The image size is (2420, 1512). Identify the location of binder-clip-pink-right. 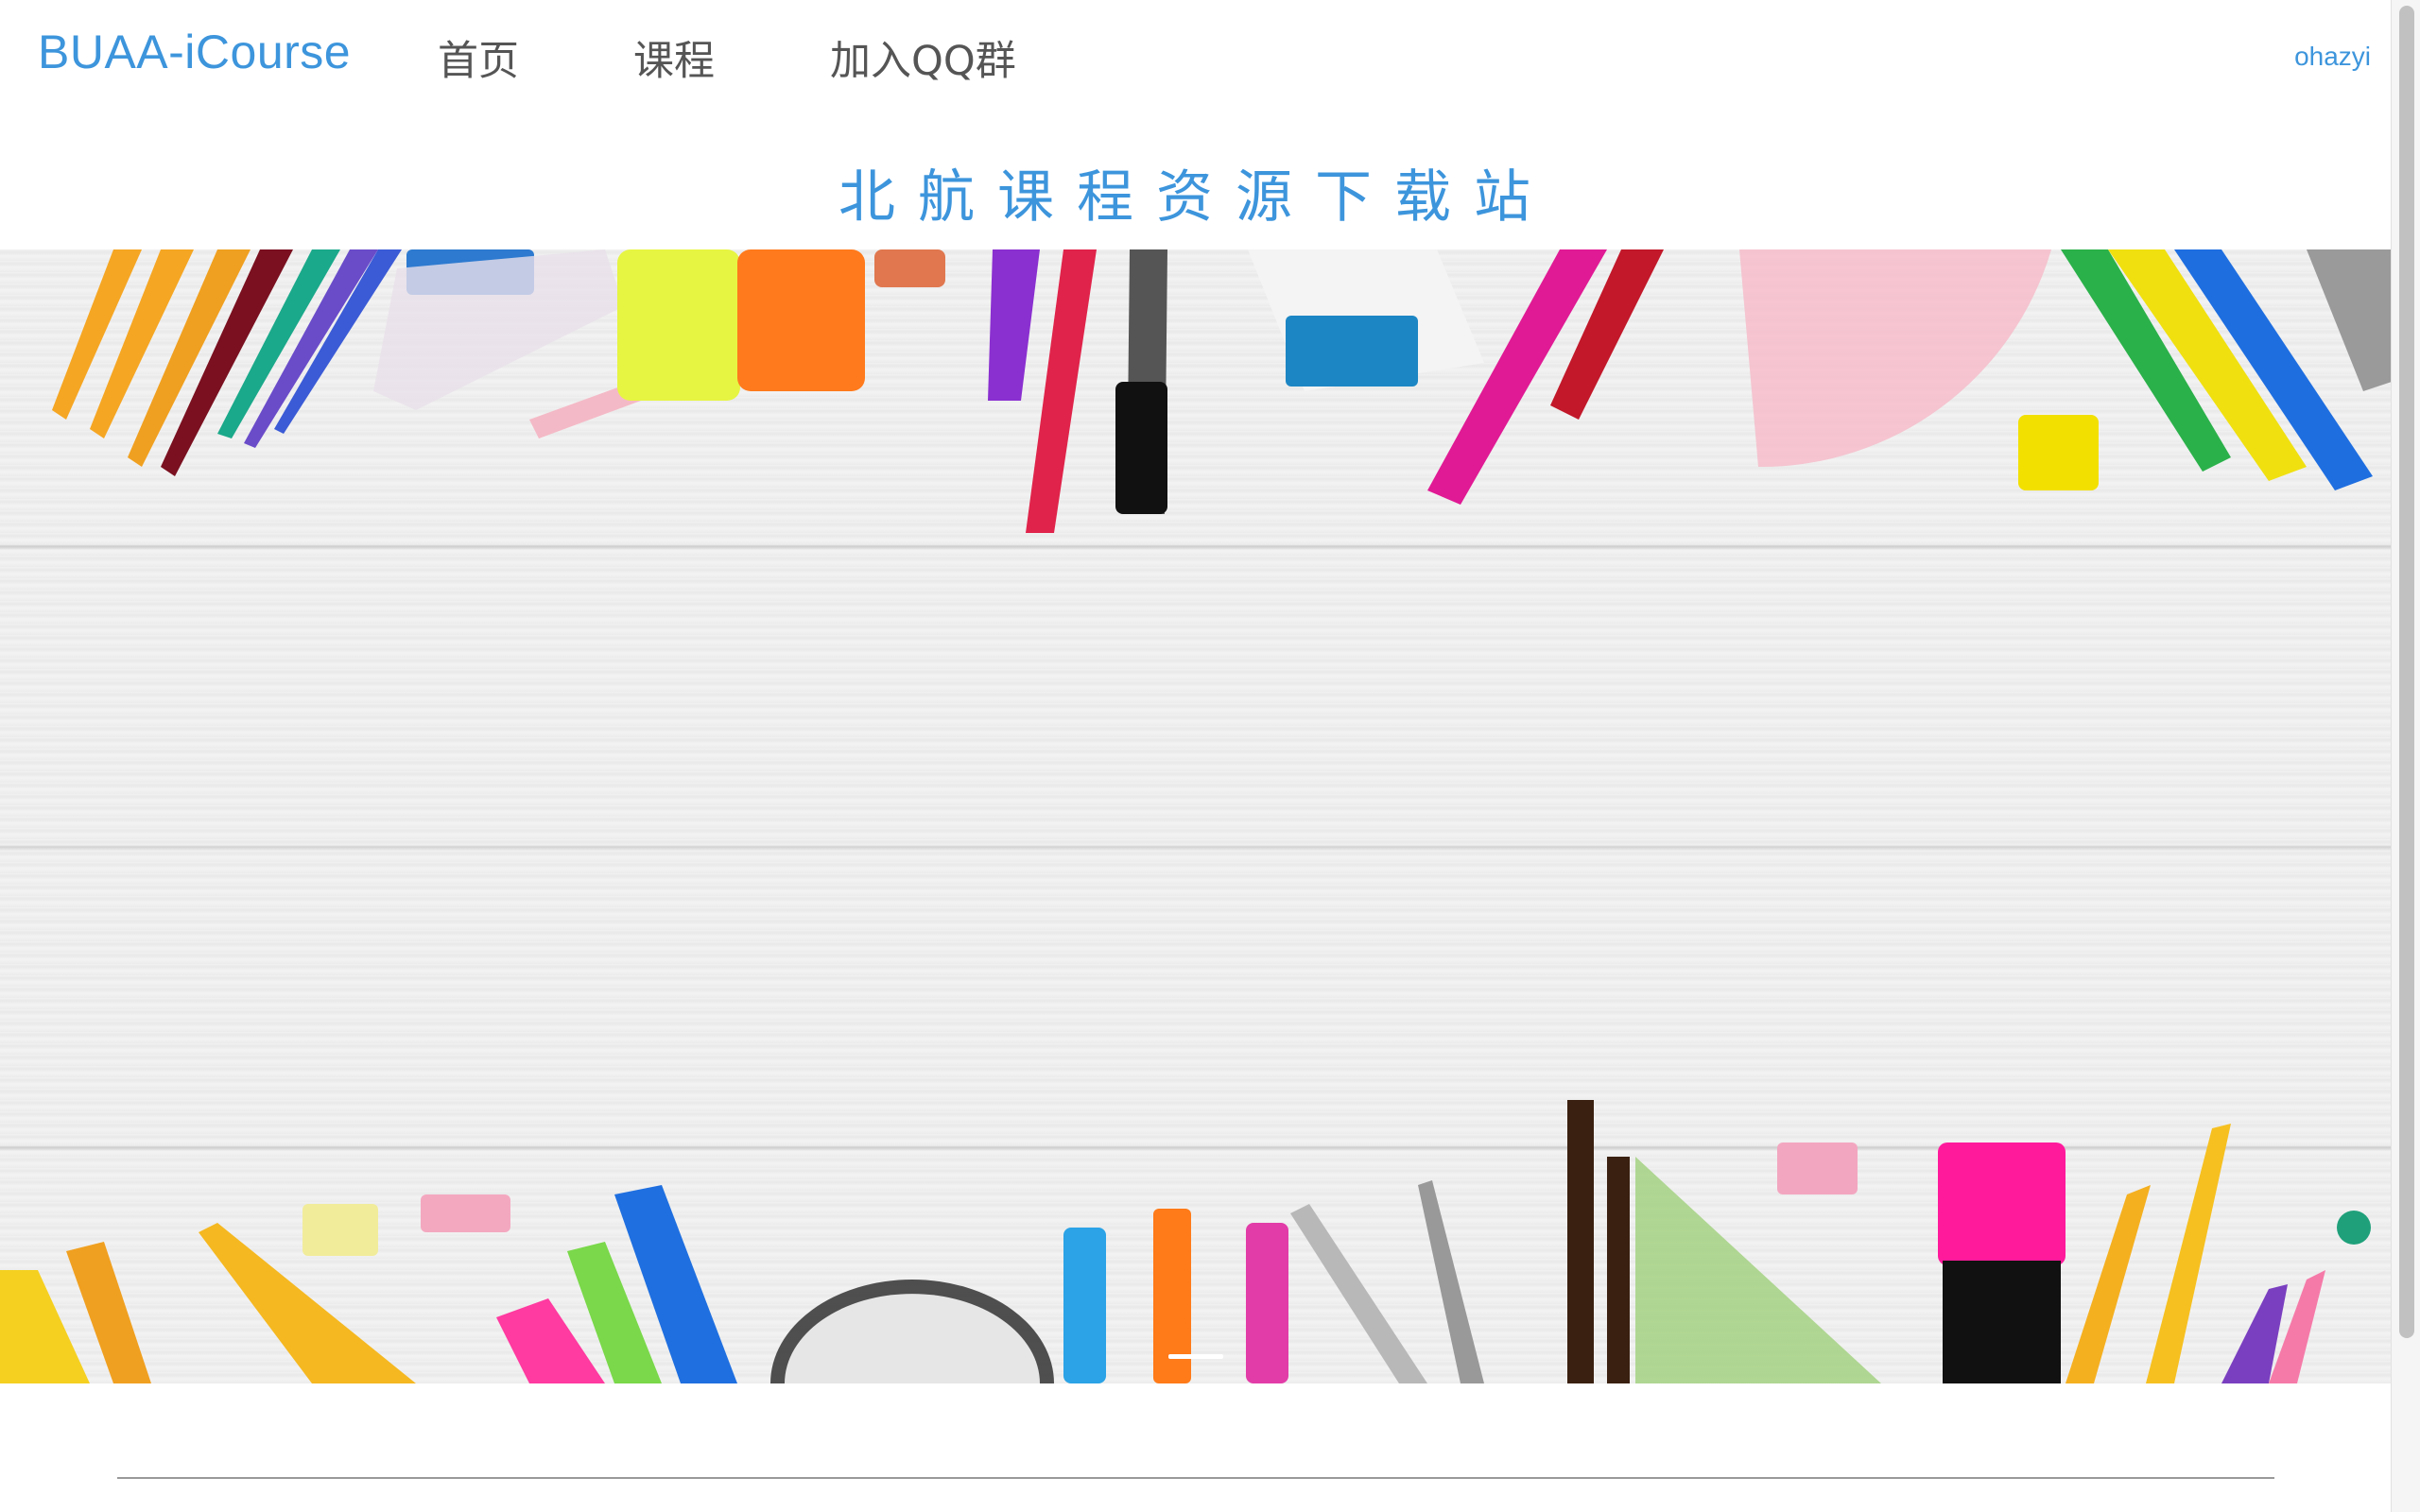
(1817, 1168).